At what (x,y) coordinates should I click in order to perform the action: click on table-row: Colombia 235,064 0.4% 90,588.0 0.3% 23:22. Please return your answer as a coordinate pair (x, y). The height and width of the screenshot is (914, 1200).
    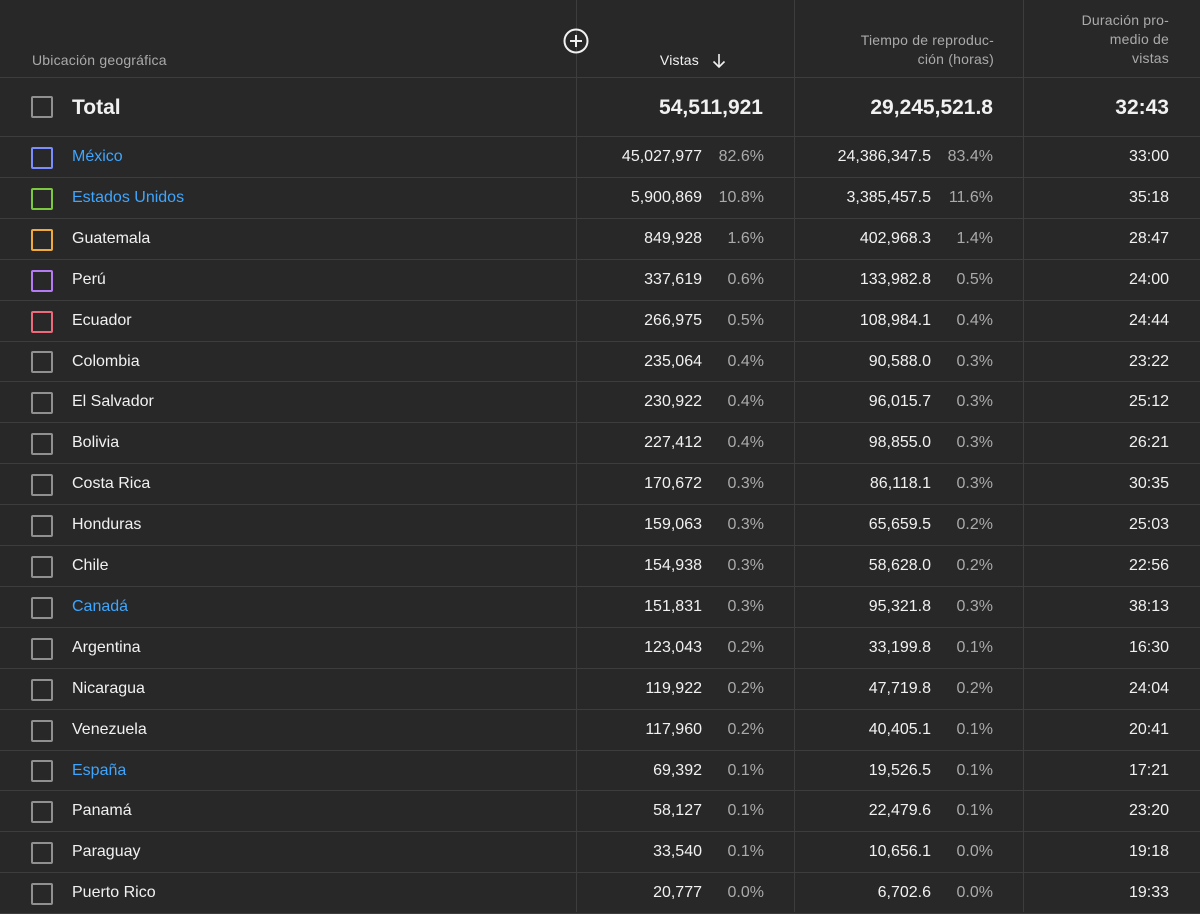
    Looking at the image, I should click on (600, 362).